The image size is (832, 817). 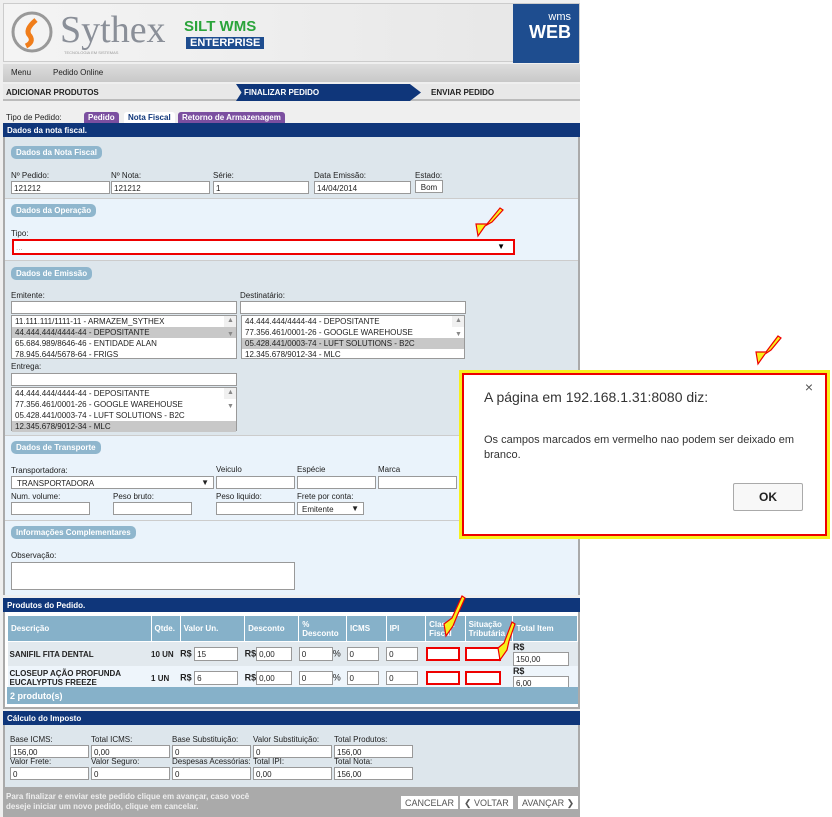 What do you see at coordinates (366, 628) in the screenshot?
I see `column-header: ICMS` at bounding box center [366, 628].